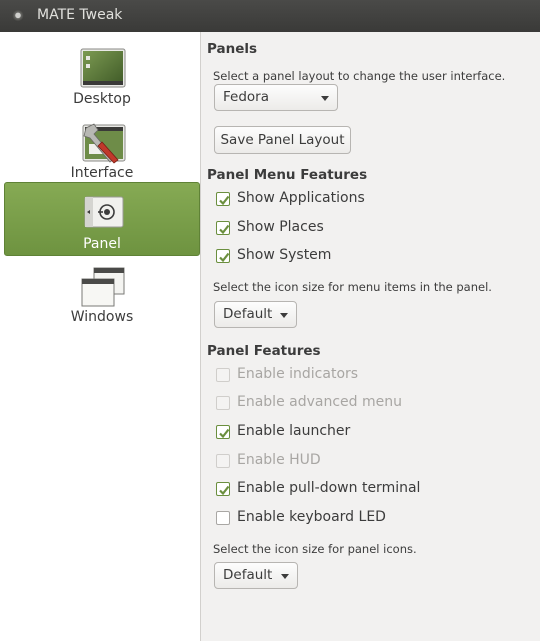 The height and width of the screenshot is (641, 540). Describe the element at coordinates (279, 460) in the screenshot. I see `checkbox-label: Enable HUD` at that location.